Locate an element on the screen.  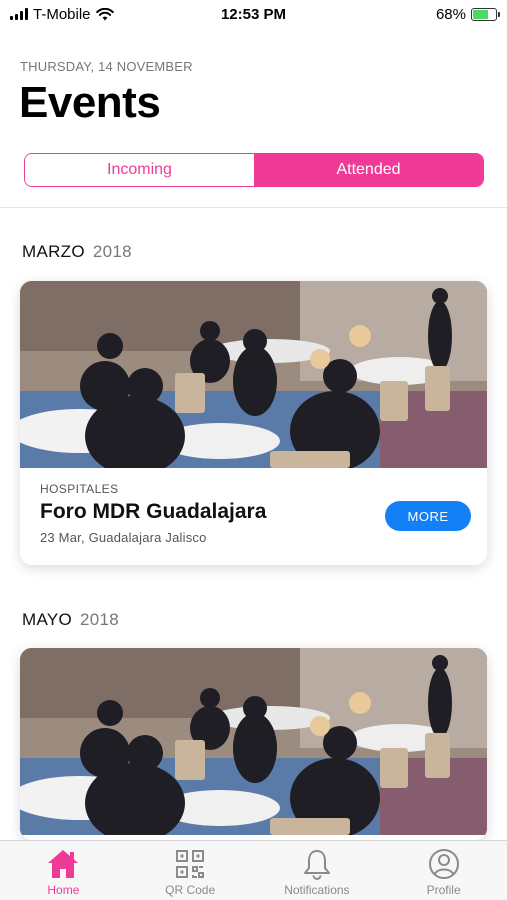
tab-label: QR Code is located at coordinates (190, 890).